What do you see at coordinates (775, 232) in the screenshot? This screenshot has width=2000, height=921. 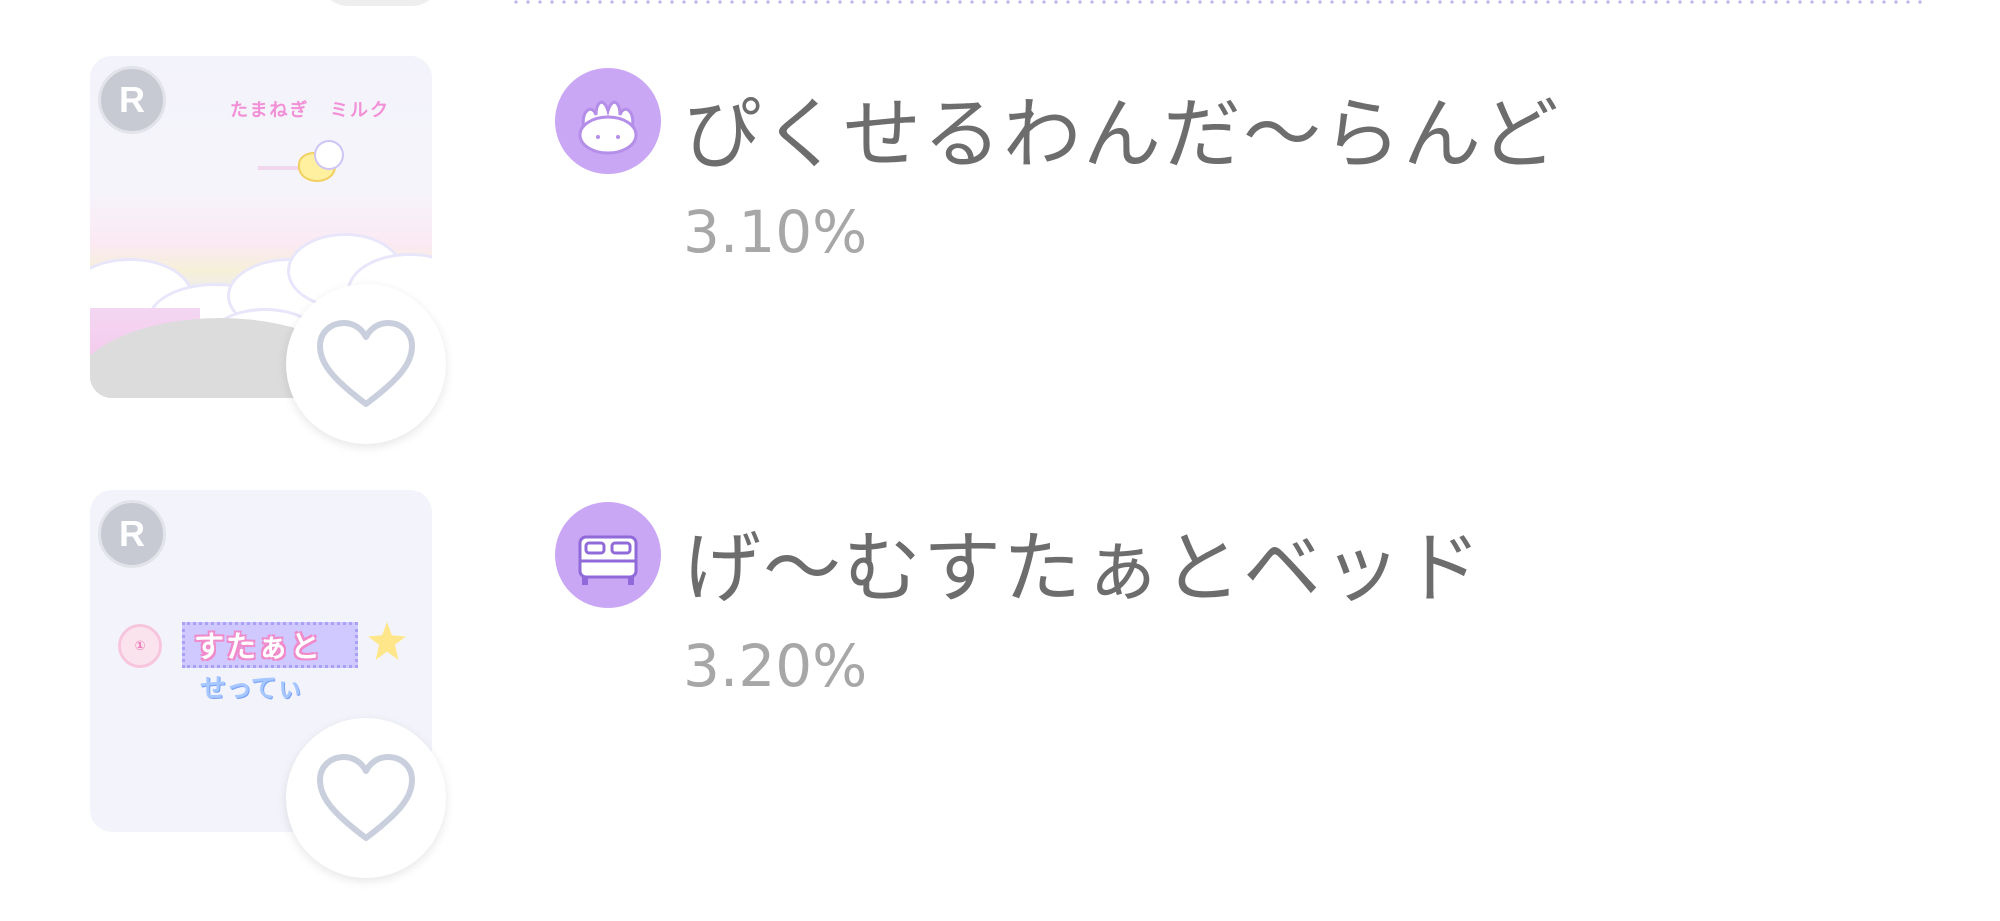 I see `item-percent: 3.10%` at bounding box center [775, 232].